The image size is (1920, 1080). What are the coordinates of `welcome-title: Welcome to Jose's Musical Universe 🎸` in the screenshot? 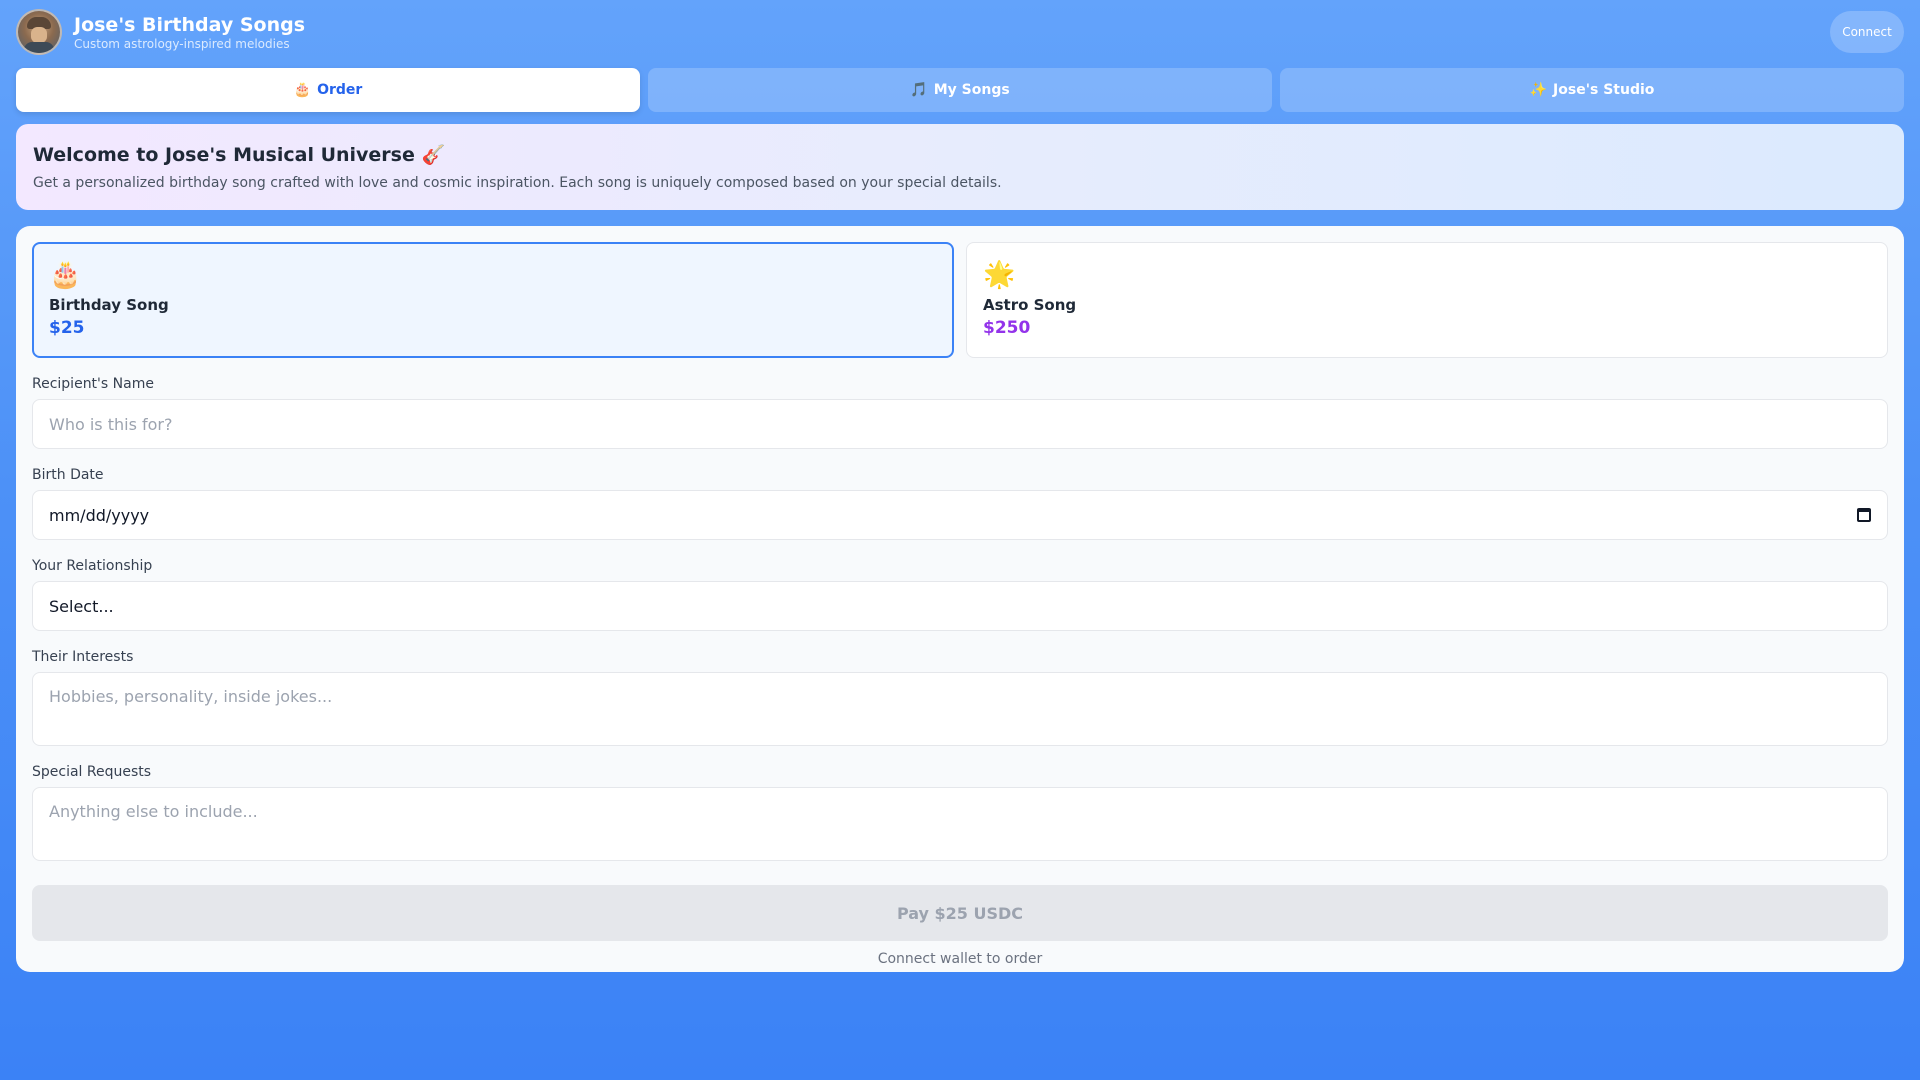 It's located at (239, 155).